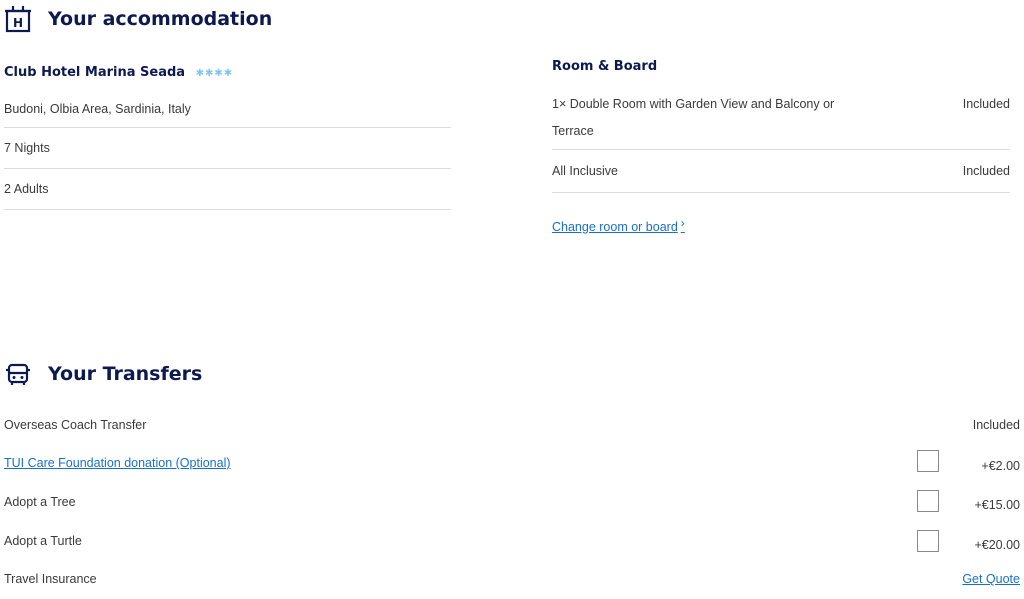 Image resolution: width=1024 pixels, height=599 pixels. Describe the element at coordinates (50, 579) in the screenshot. I see `travel-insurance-label: Travel Insurance` at that location.